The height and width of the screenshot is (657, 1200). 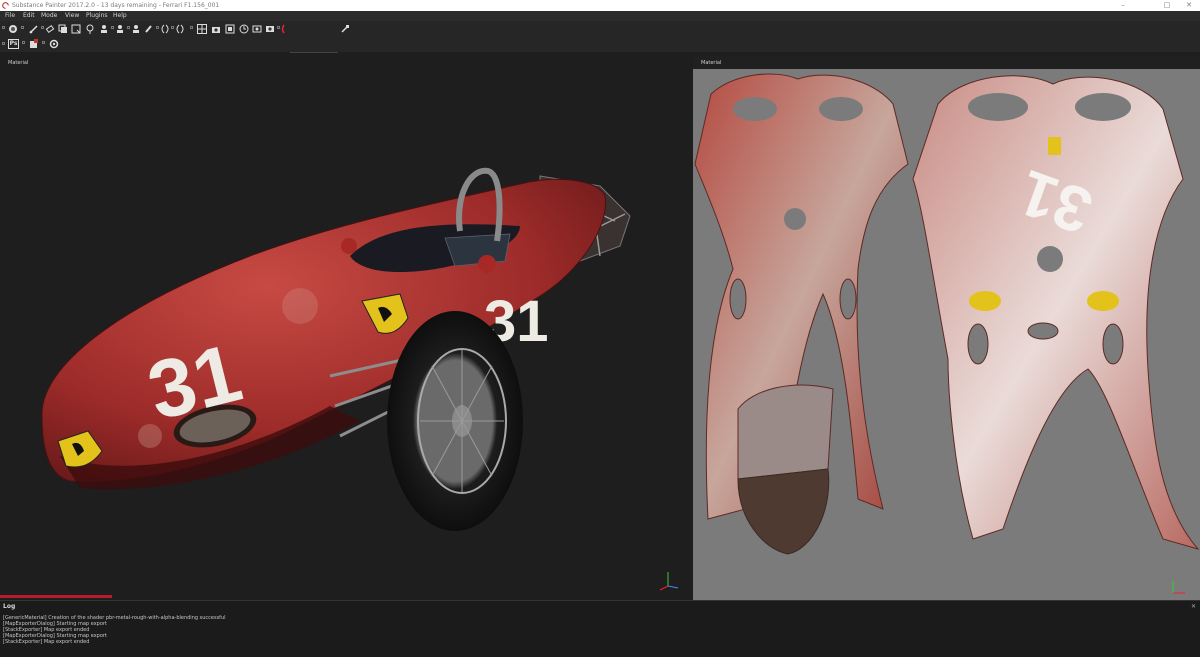 What do you see at coordinates (136, 29) in the screenshot?
I see `polygon-fill-icon` at bounding box center [136, 29].